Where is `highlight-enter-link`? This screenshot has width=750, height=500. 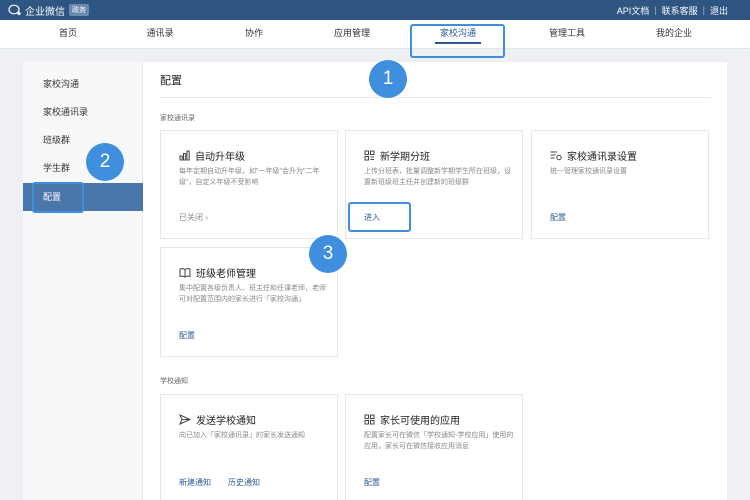 highlight-enter-link is located at coordinates (379, 217).